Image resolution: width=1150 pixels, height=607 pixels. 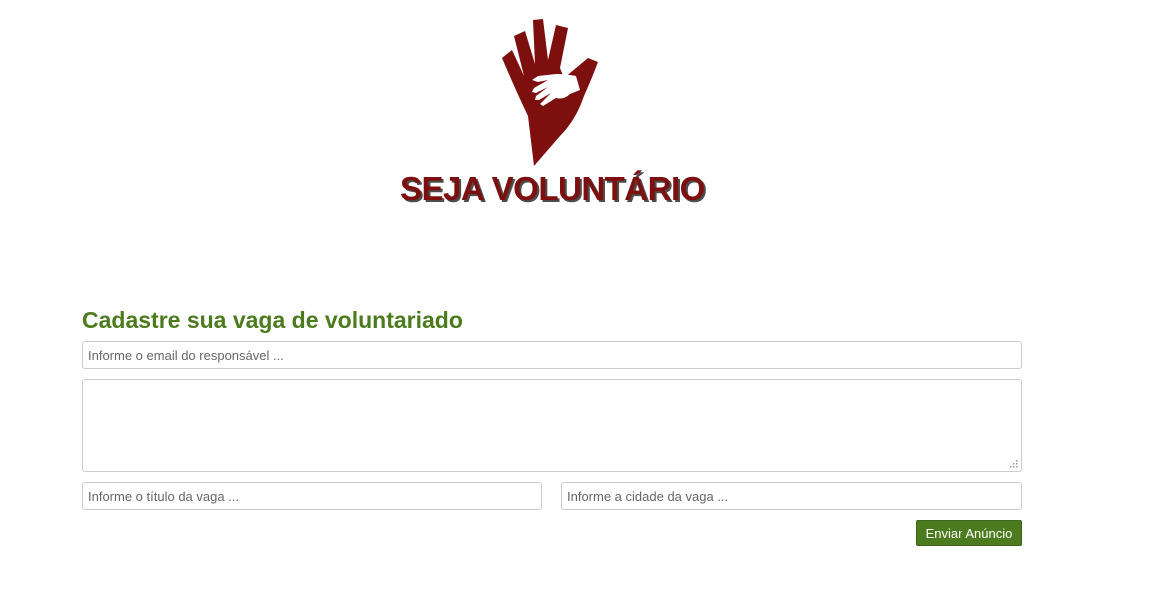 I want to click on logo: SEJA VOLUNTÁRIO, so click(x=553, y=114).